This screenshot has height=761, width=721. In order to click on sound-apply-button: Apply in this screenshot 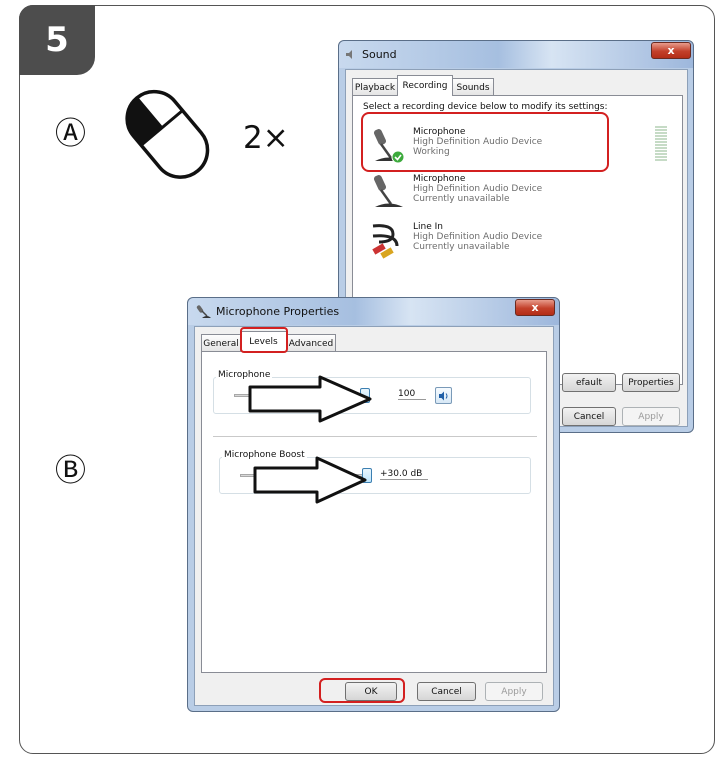, I will do `click(651, 416)`.